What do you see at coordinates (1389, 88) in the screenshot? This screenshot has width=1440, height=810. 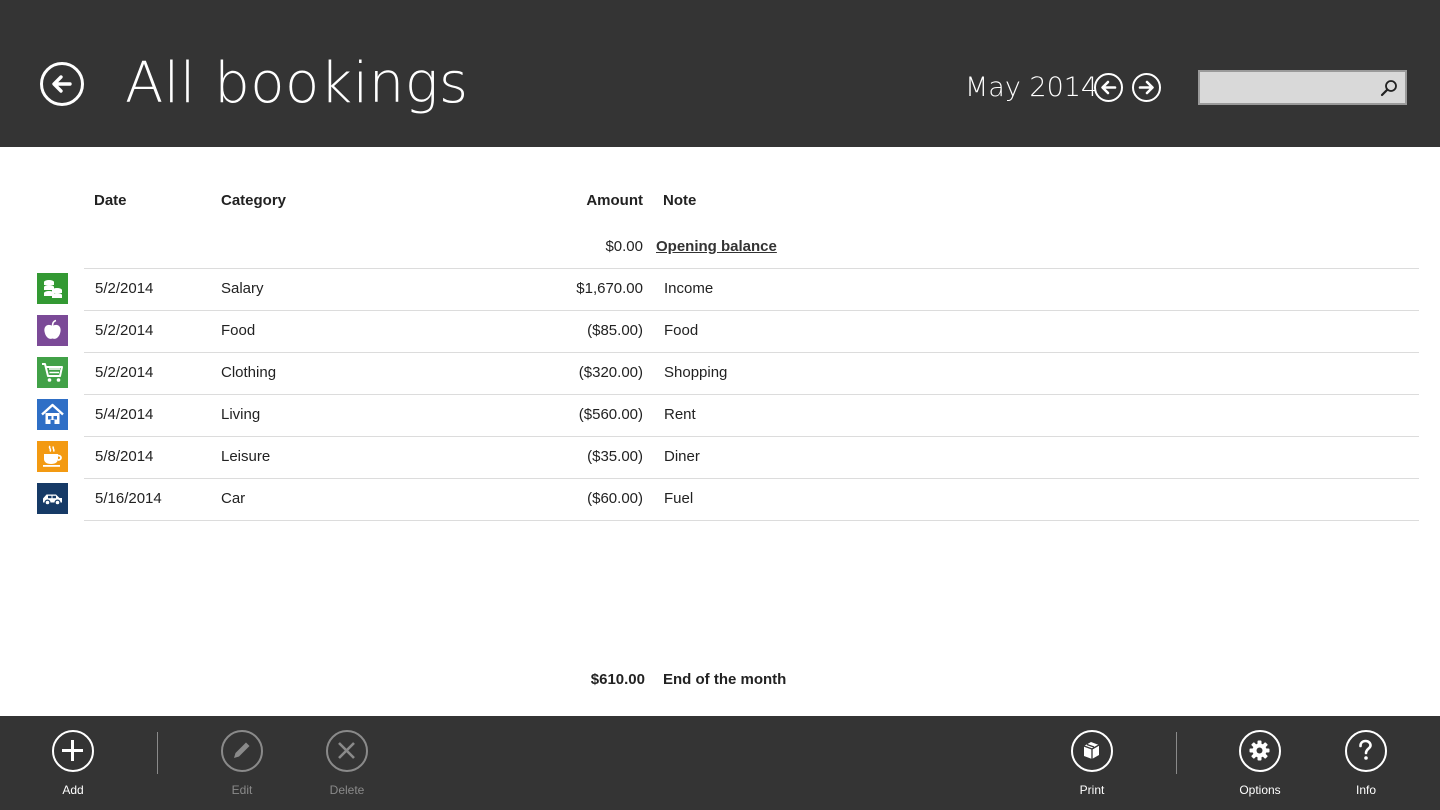 I see `search-icon` at bounding box center [1389, 88].